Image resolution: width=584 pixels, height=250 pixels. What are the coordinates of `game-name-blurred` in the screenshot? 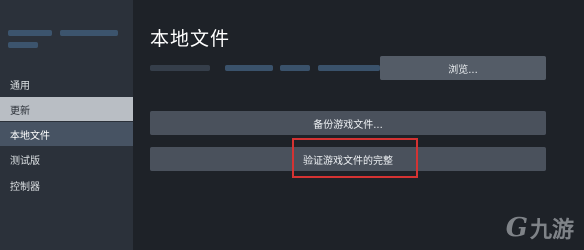 It's located at (66, 39).